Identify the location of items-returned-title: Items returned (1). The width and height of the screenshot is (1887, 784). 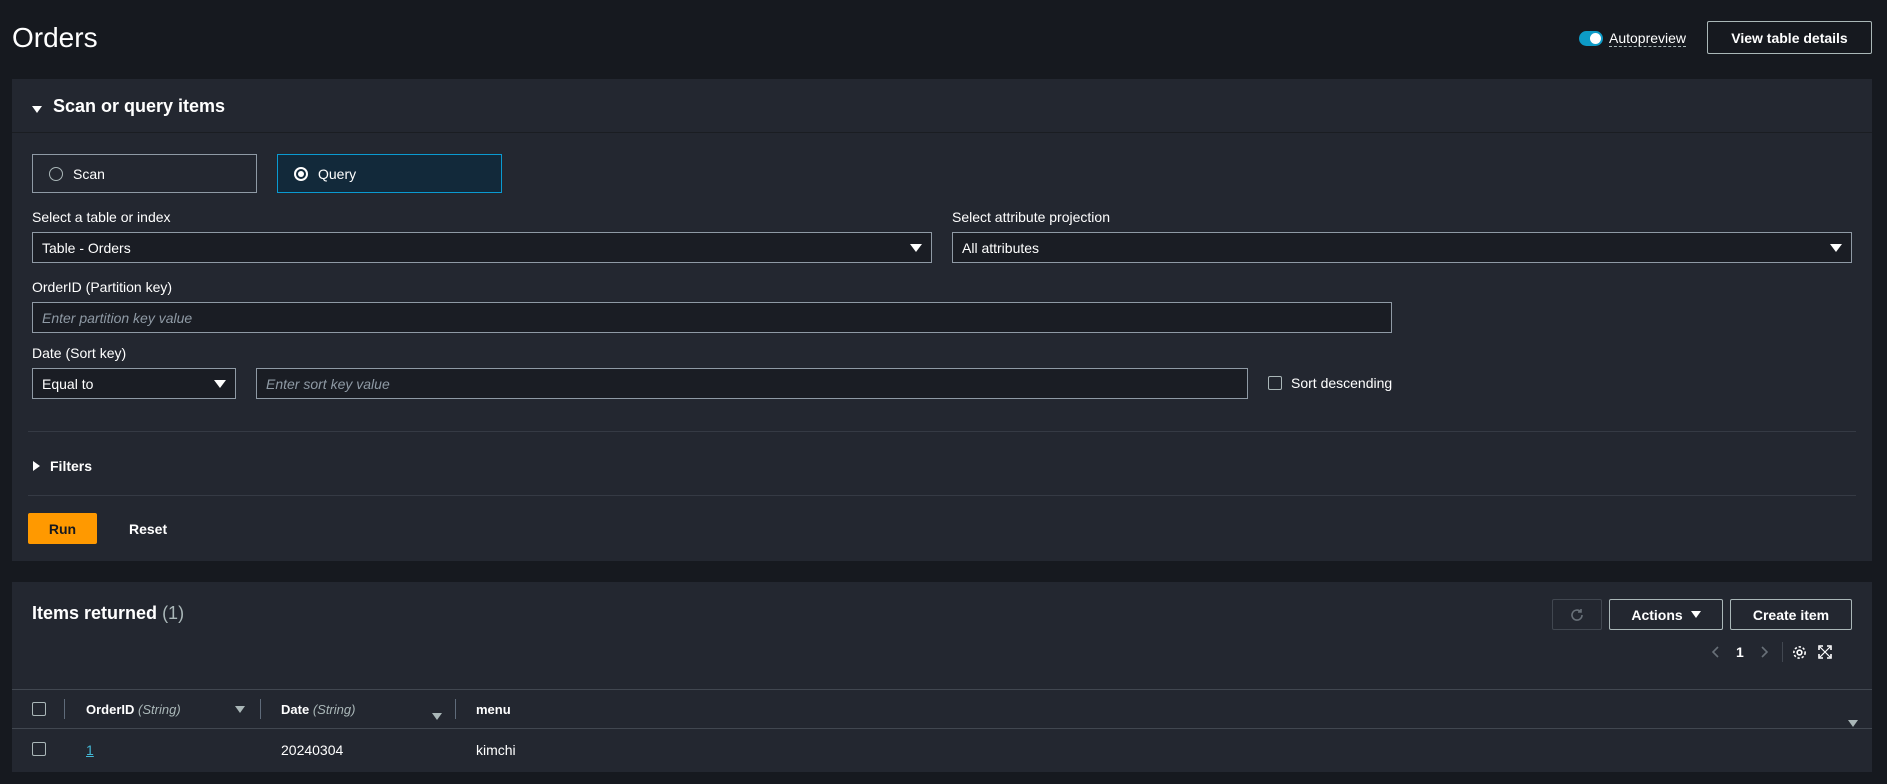
(108, 613).